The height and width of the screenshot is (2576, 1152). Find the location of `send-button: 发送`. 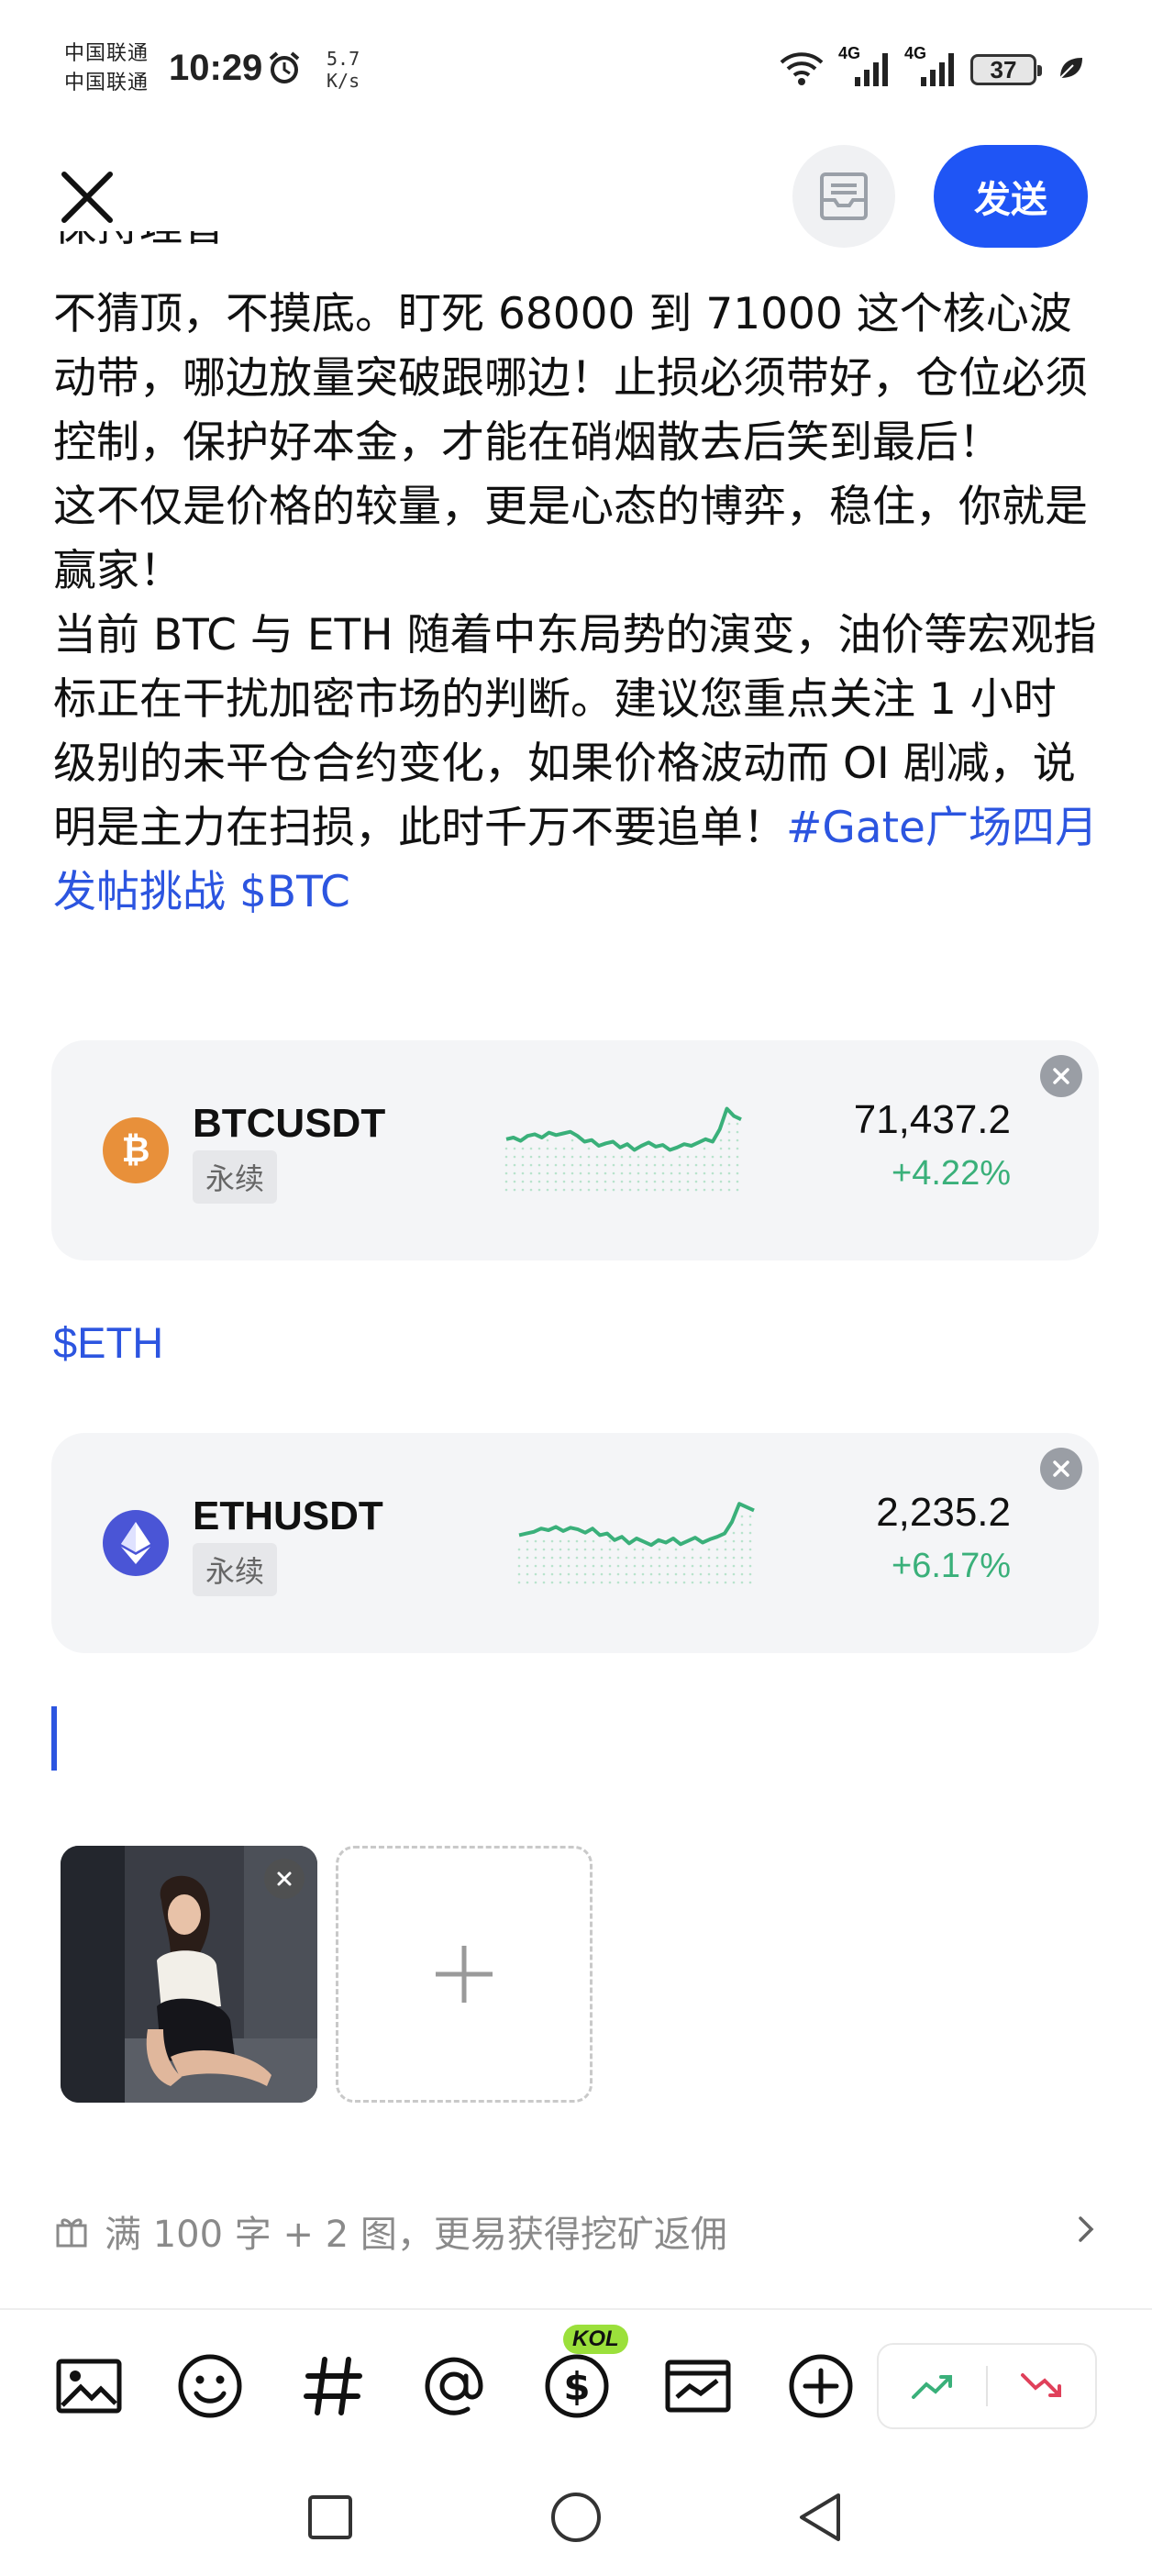

send-button: 发送 is located at coordinates (1011, 196).